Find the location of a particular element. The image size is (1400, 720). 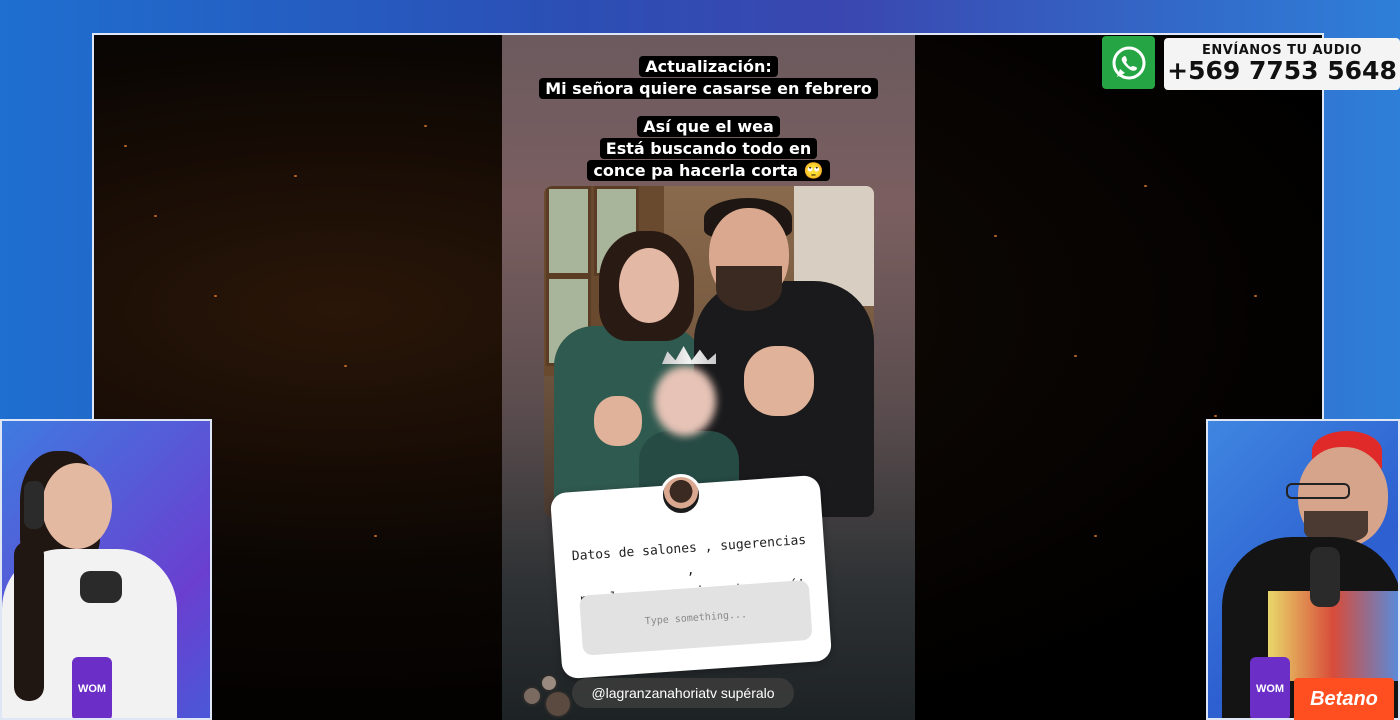

family-photo is located at coordinates (709, 351).